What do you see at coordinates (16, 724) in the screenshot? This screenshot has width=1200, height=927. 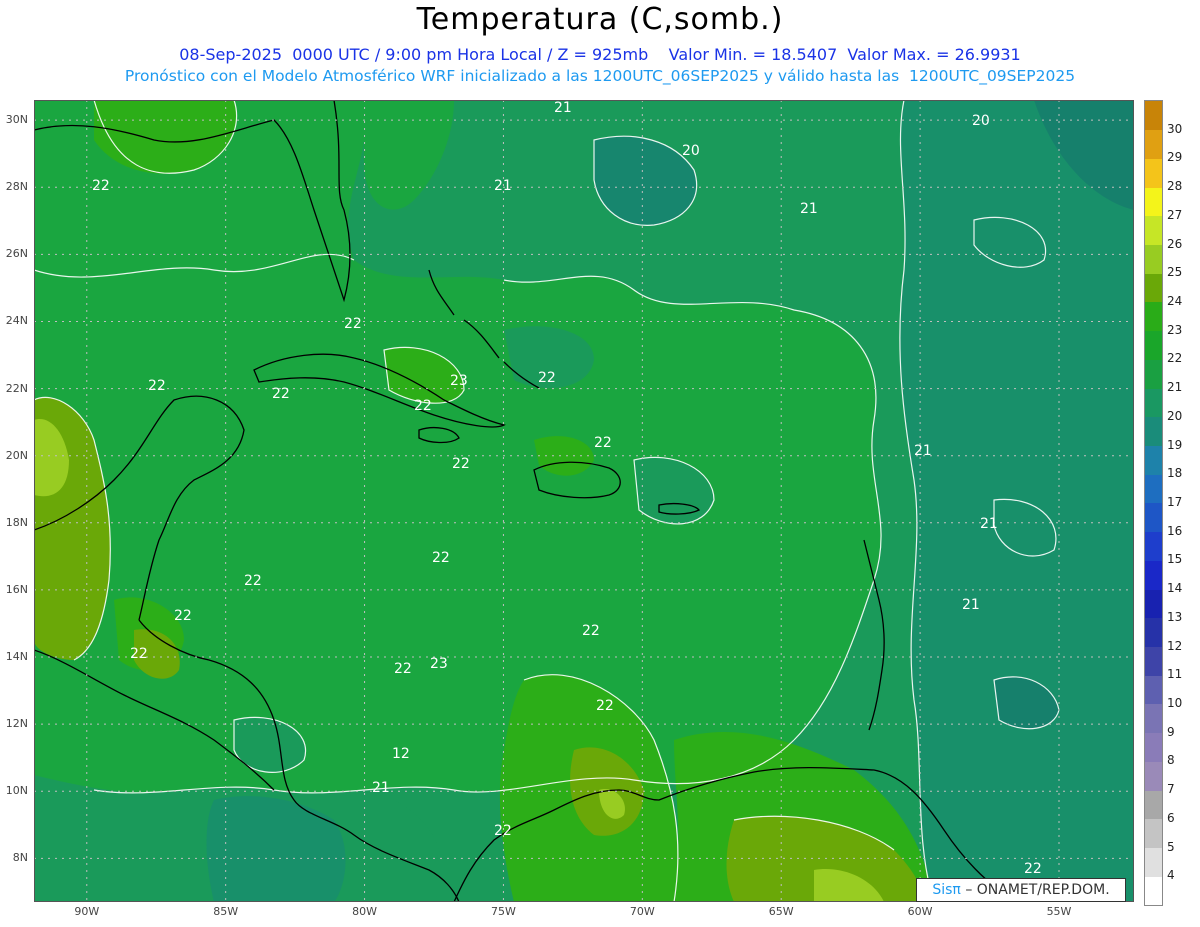 I see `lat-label: 12N` at bounding box center [16, 724].